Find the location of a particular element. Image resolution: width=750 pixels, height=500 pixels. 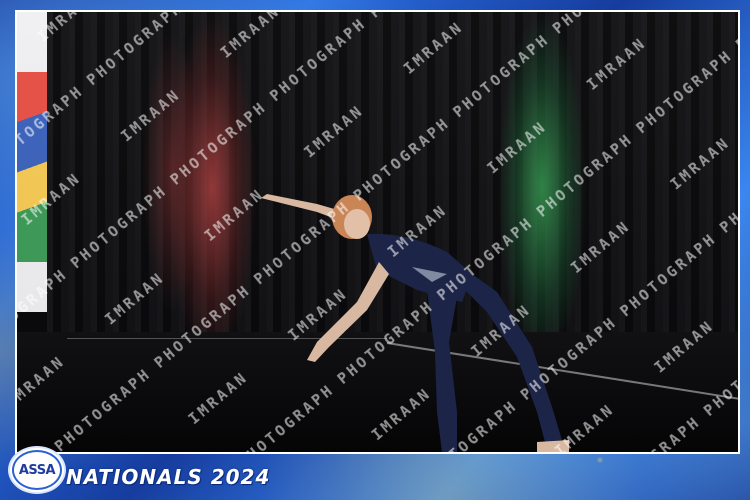

dancer-left-leg is located at coordinates (442, 371).